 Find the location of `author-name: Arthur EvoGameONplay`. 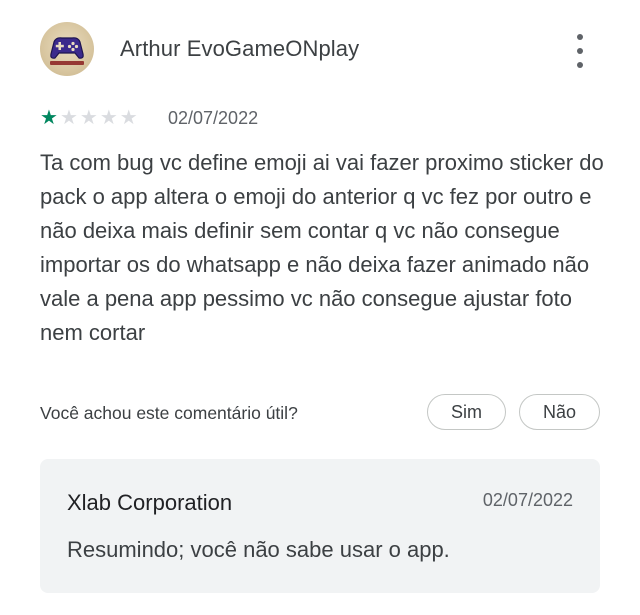

author-name: Arthur EvoGameONplay is located at coordinates (240, 48).